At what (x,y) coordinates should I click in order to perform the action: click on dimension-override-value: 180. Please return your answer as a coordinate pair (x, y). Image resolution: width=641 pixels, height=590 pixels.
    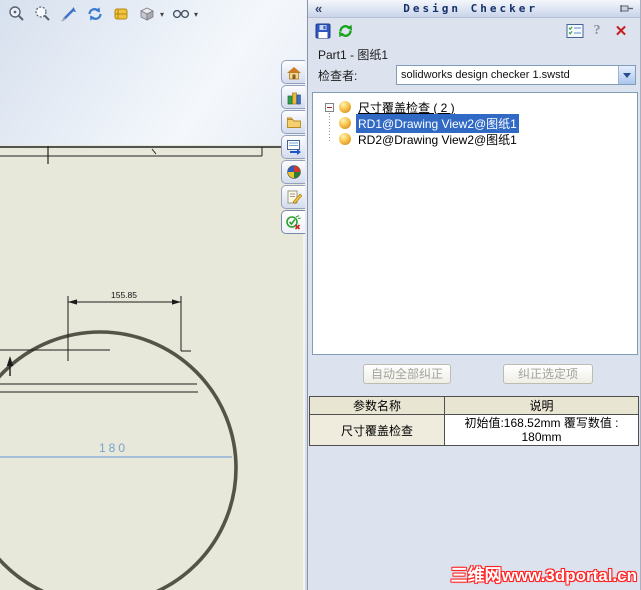
    Looking at the image, I should click on (113, 448).